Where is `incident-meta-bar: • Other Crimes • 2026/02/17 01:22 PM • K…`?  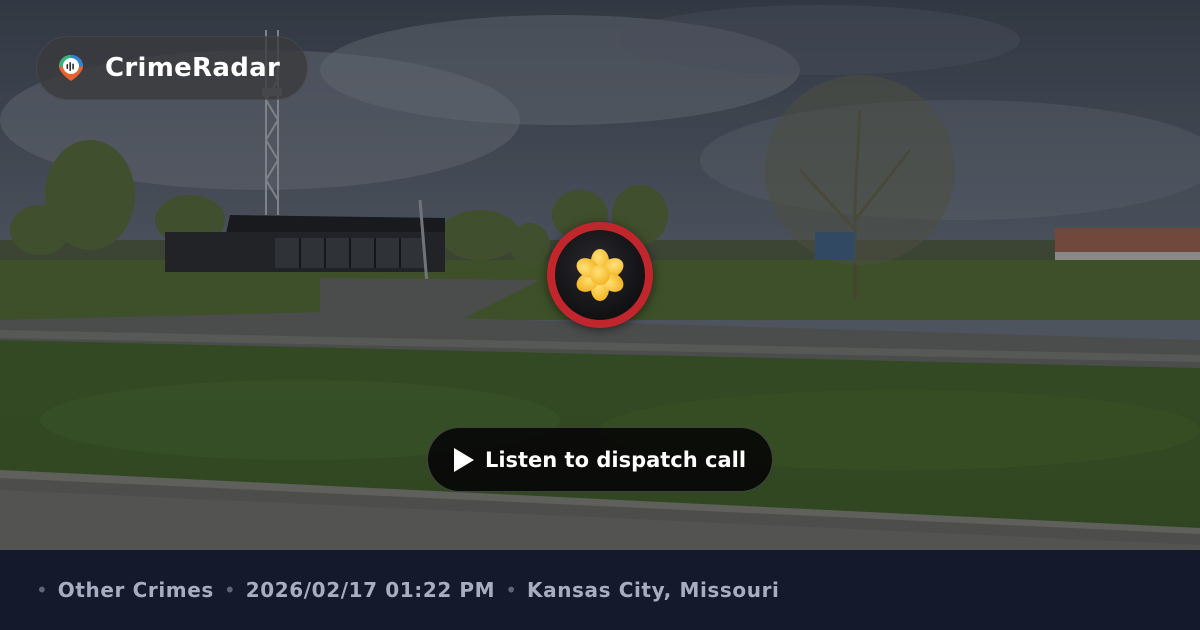 incident-meta-bar: • Other Crimes • 2026/02/17 01:22 PM • K… is located at coordinates (600, 590).